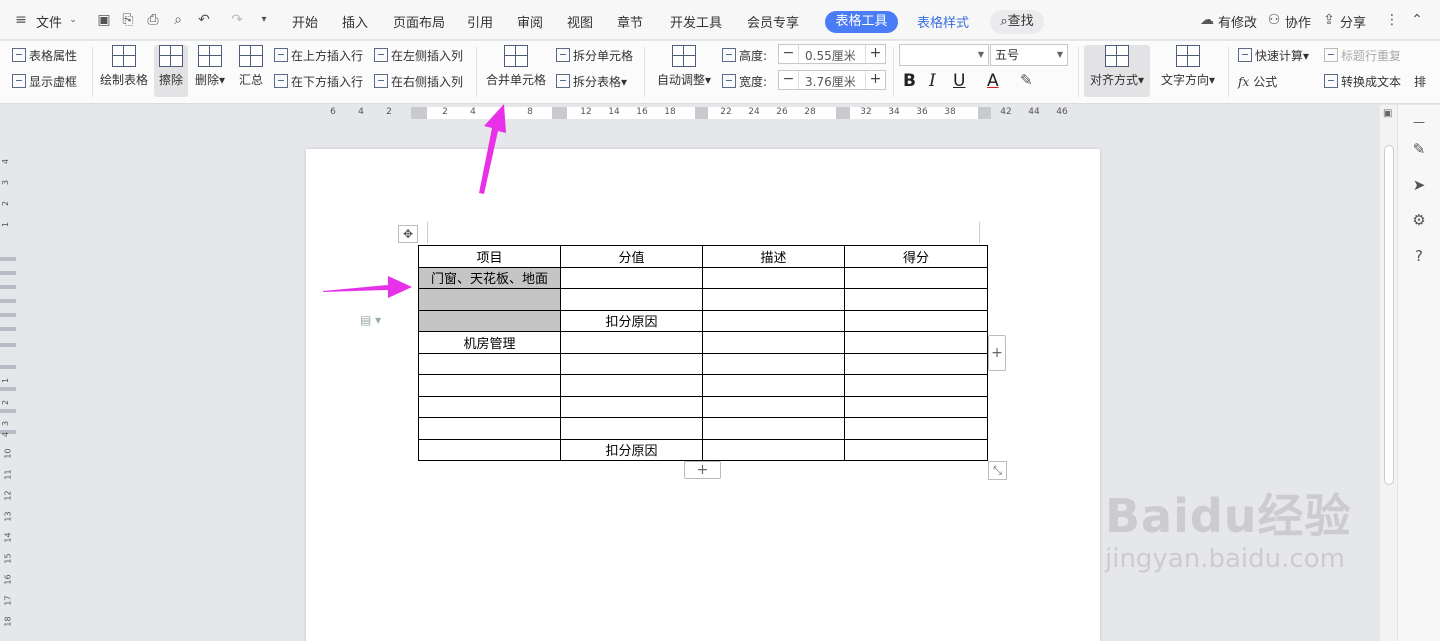 The width and height of the screenshot is (1440, 641). Describe the element at coordinates (530, 21) in the screenshot. I see `tab-review: 审阅` at that location.